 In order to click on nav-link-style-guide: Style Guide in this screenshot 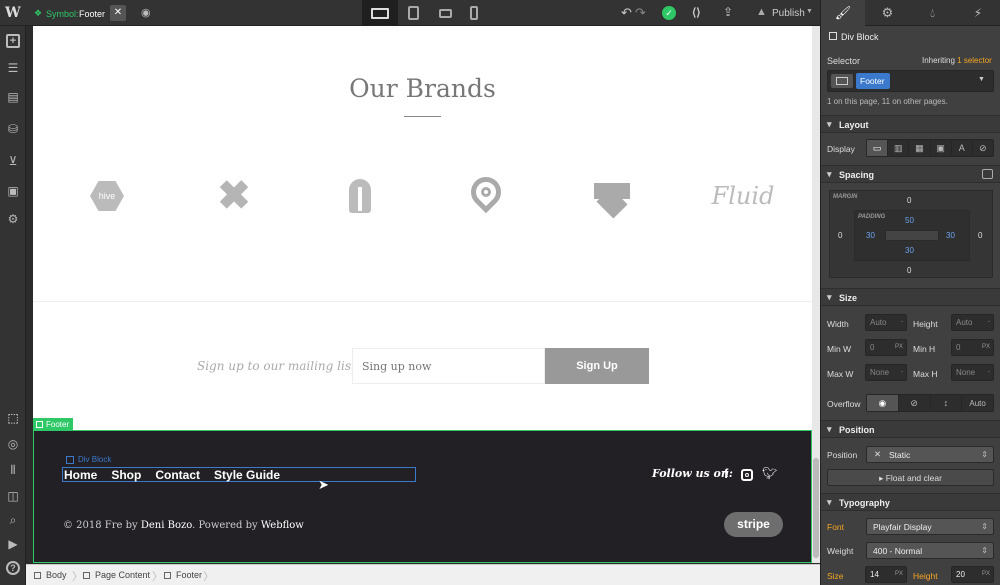, I will do `click(247, 475)`.